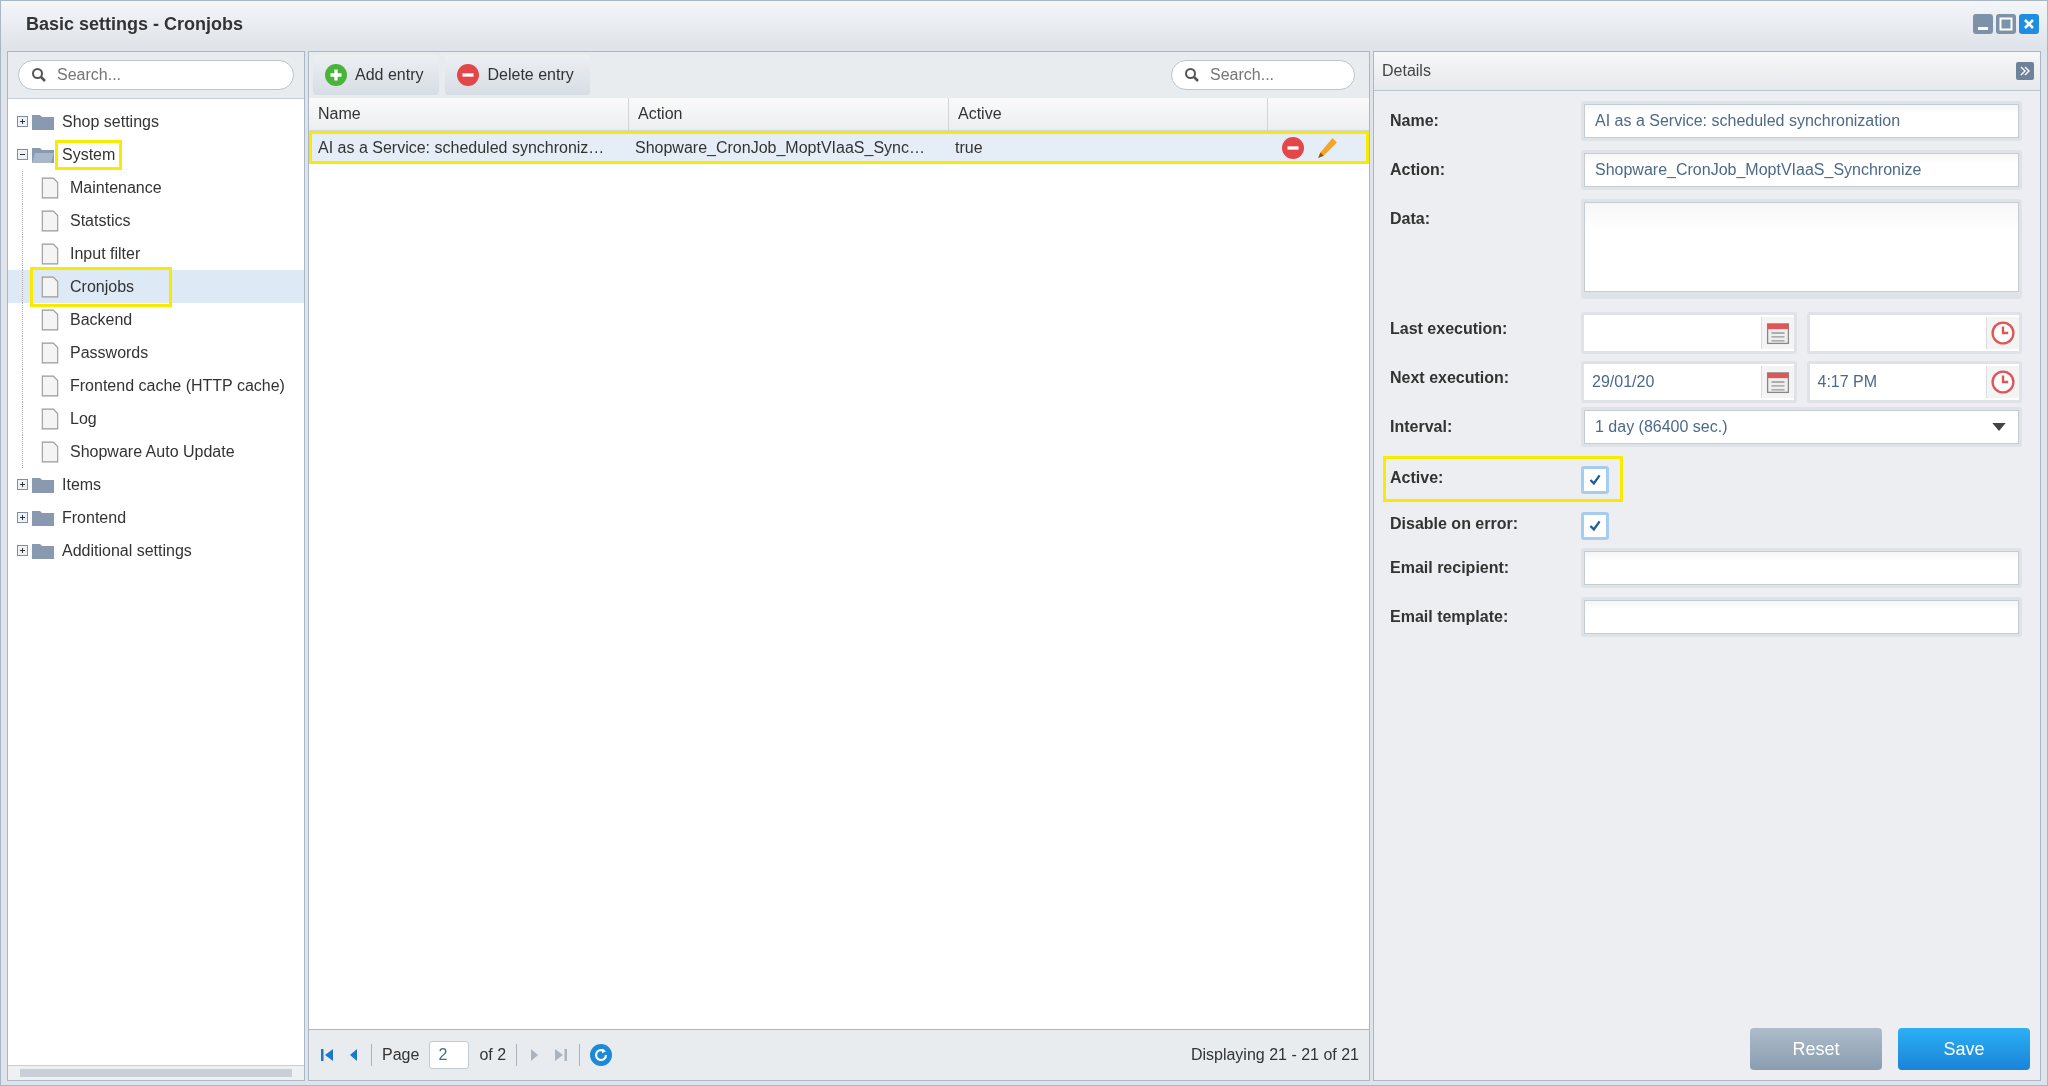 The image size is (2048, 1086). I want to click on page-count: of 2, so click(493, 1055).